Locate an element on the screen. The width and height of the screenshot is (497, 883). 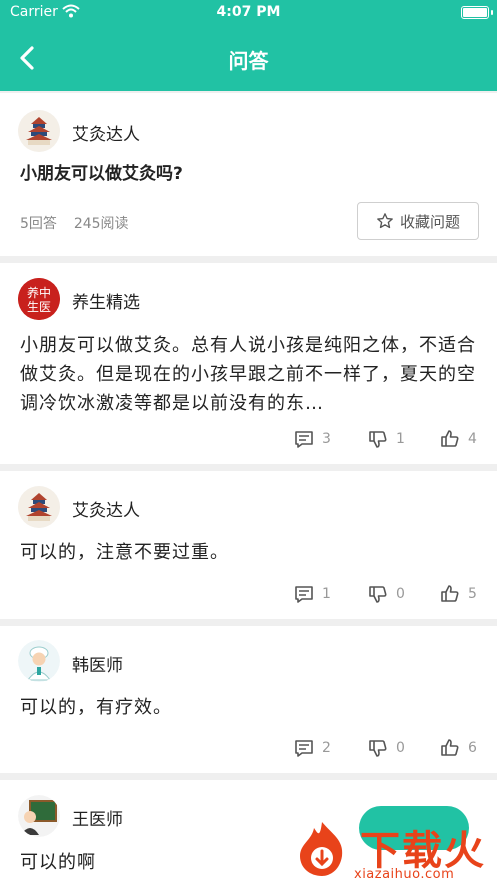
reads-count: 245阅读 is located at coordinates (101, 224).